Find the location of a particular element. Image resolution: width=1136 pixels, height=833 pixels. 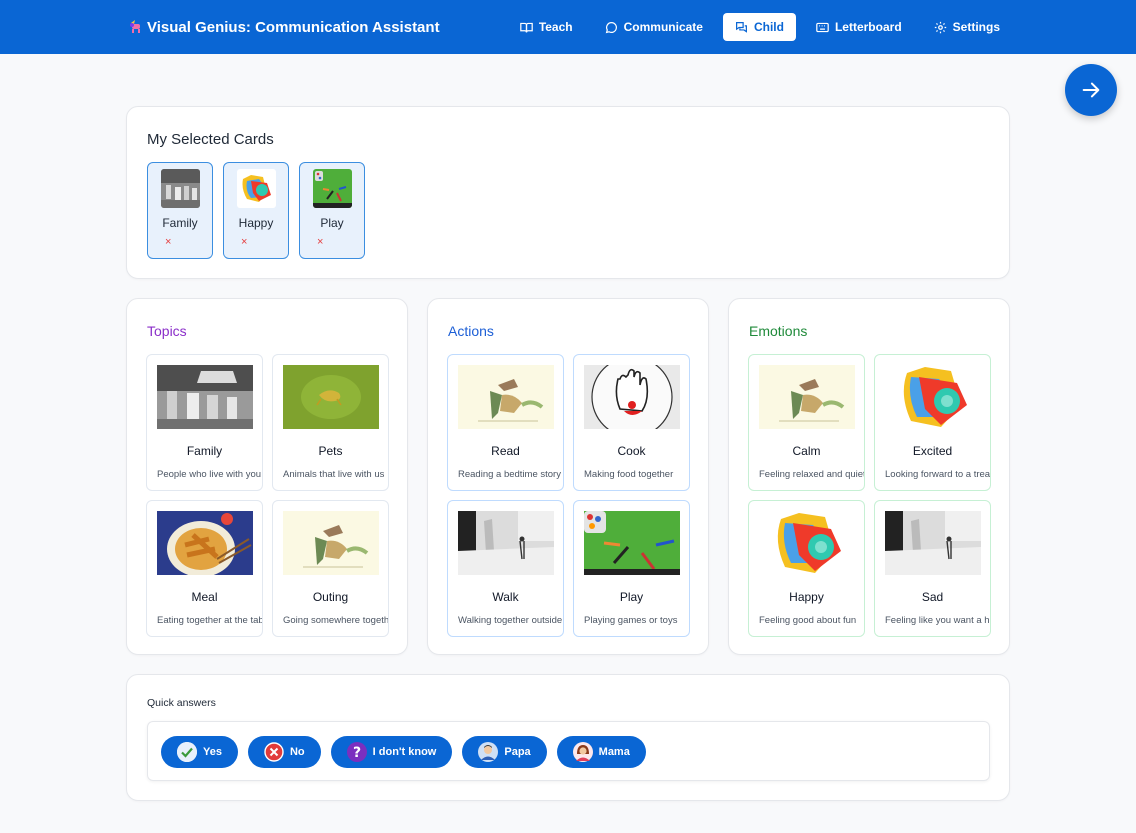

card-description: Playing games or toys is located at coordinates (631, 620).